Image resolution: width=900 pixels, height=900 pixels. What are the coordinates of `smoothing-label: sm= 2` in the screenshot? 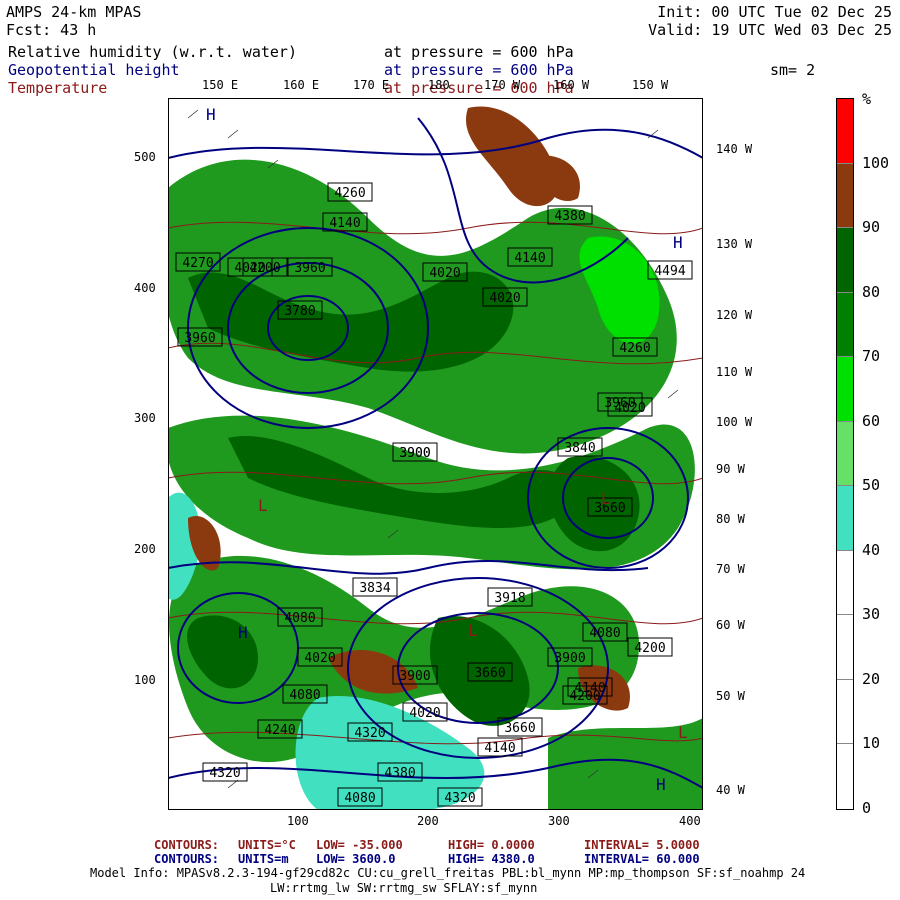 It's located at (793, 70).